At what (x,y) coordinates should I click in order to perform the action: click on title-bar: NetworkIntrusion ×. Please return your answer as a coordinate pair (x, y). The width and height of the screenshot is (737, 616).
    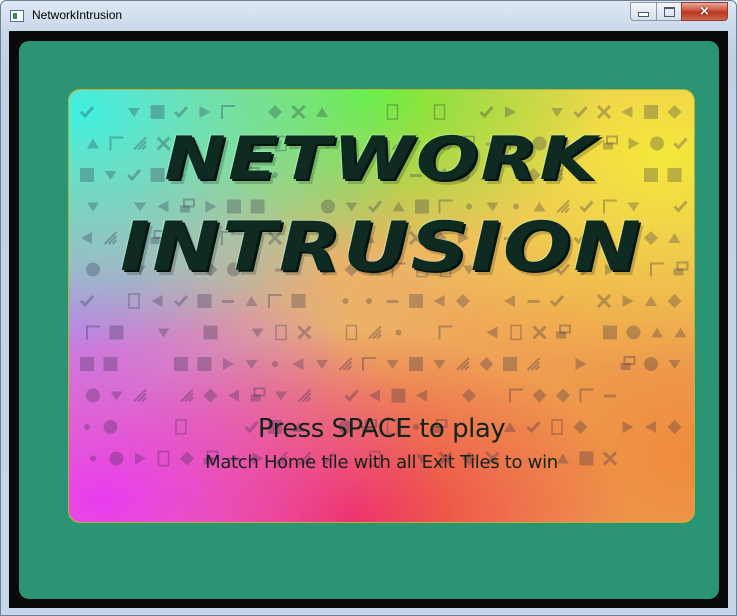
    Looking at the image, I should click on (368, 16).